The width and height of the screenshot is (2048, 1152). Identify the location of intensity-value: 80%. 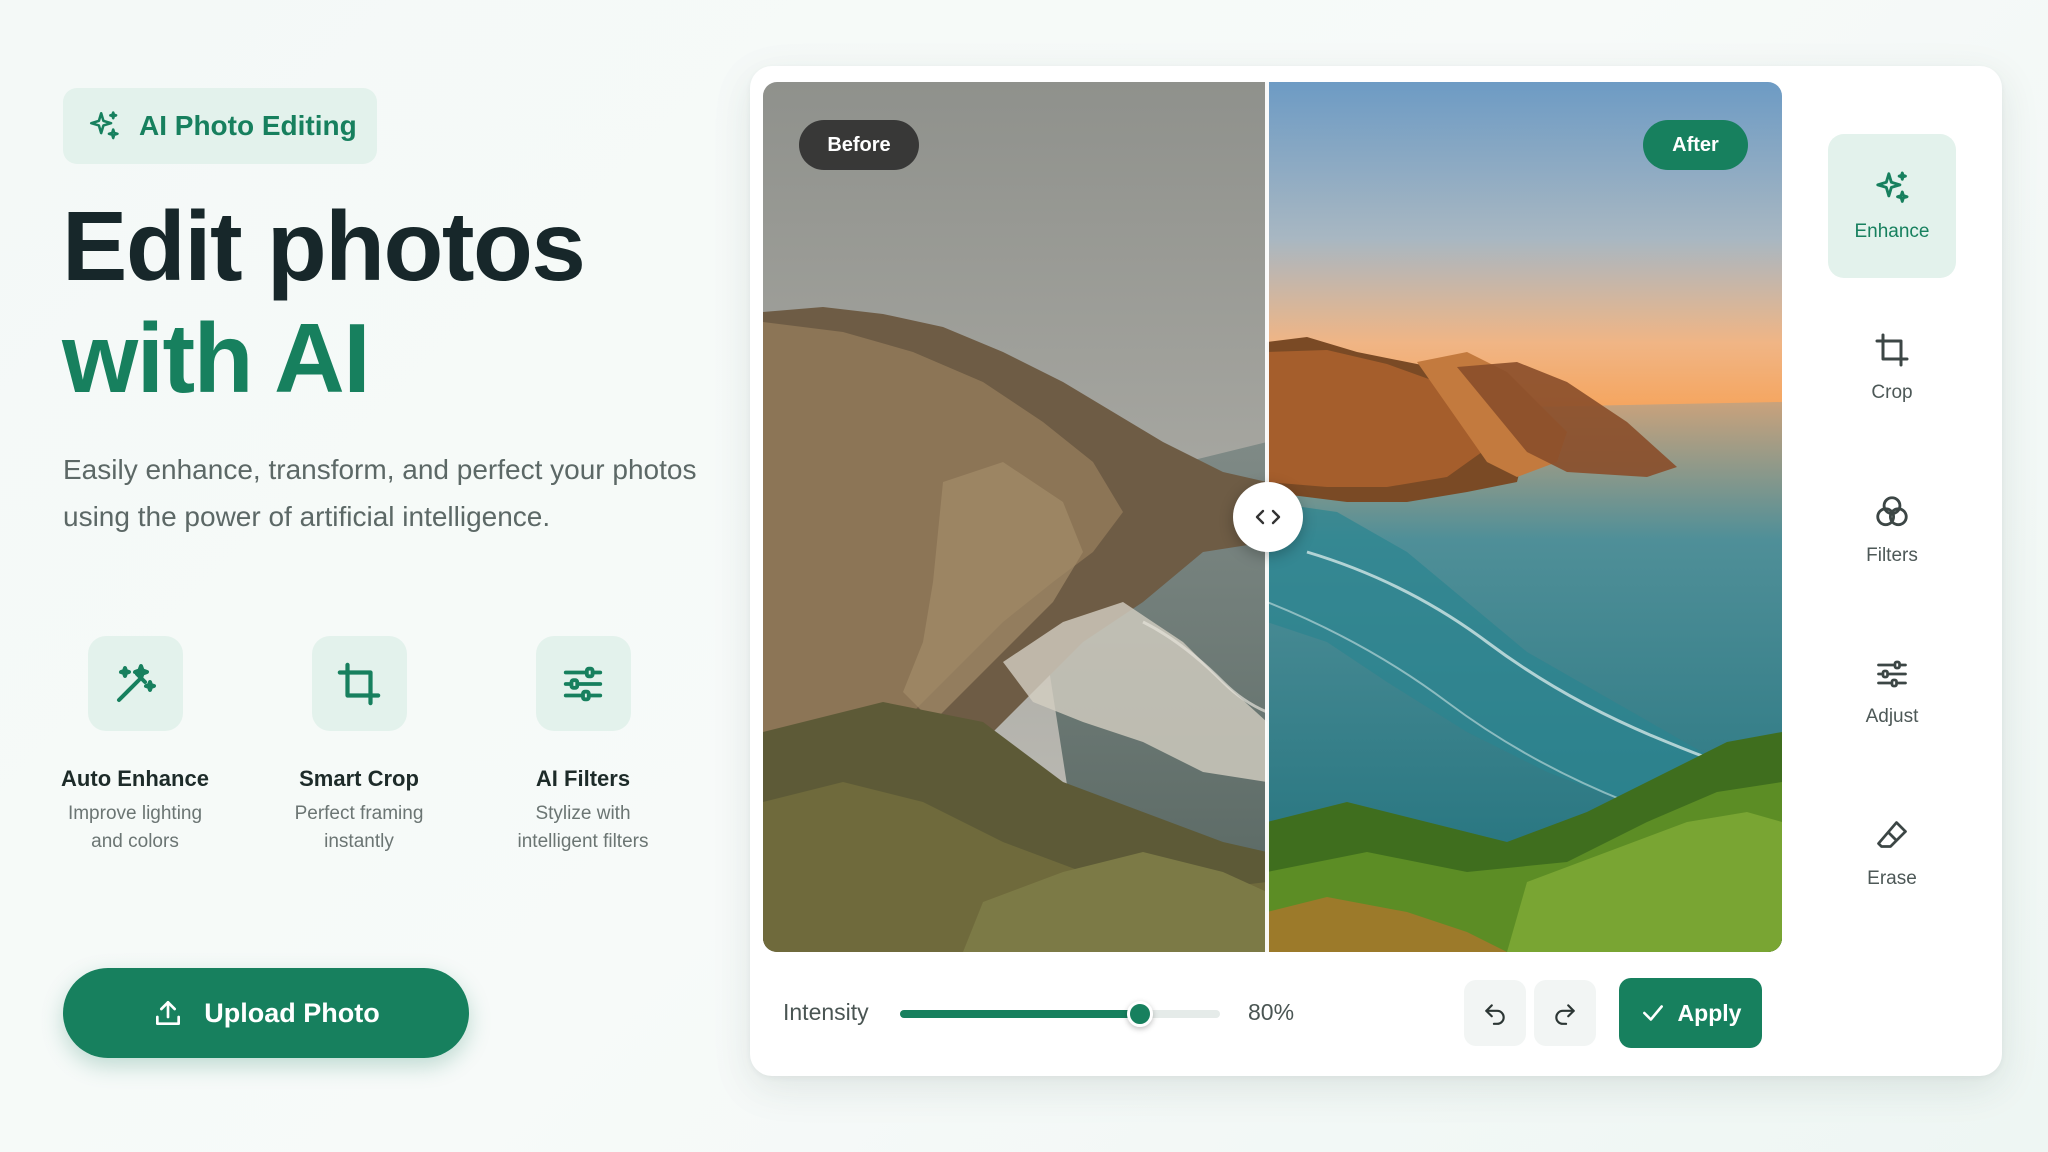
(1271, 1012).